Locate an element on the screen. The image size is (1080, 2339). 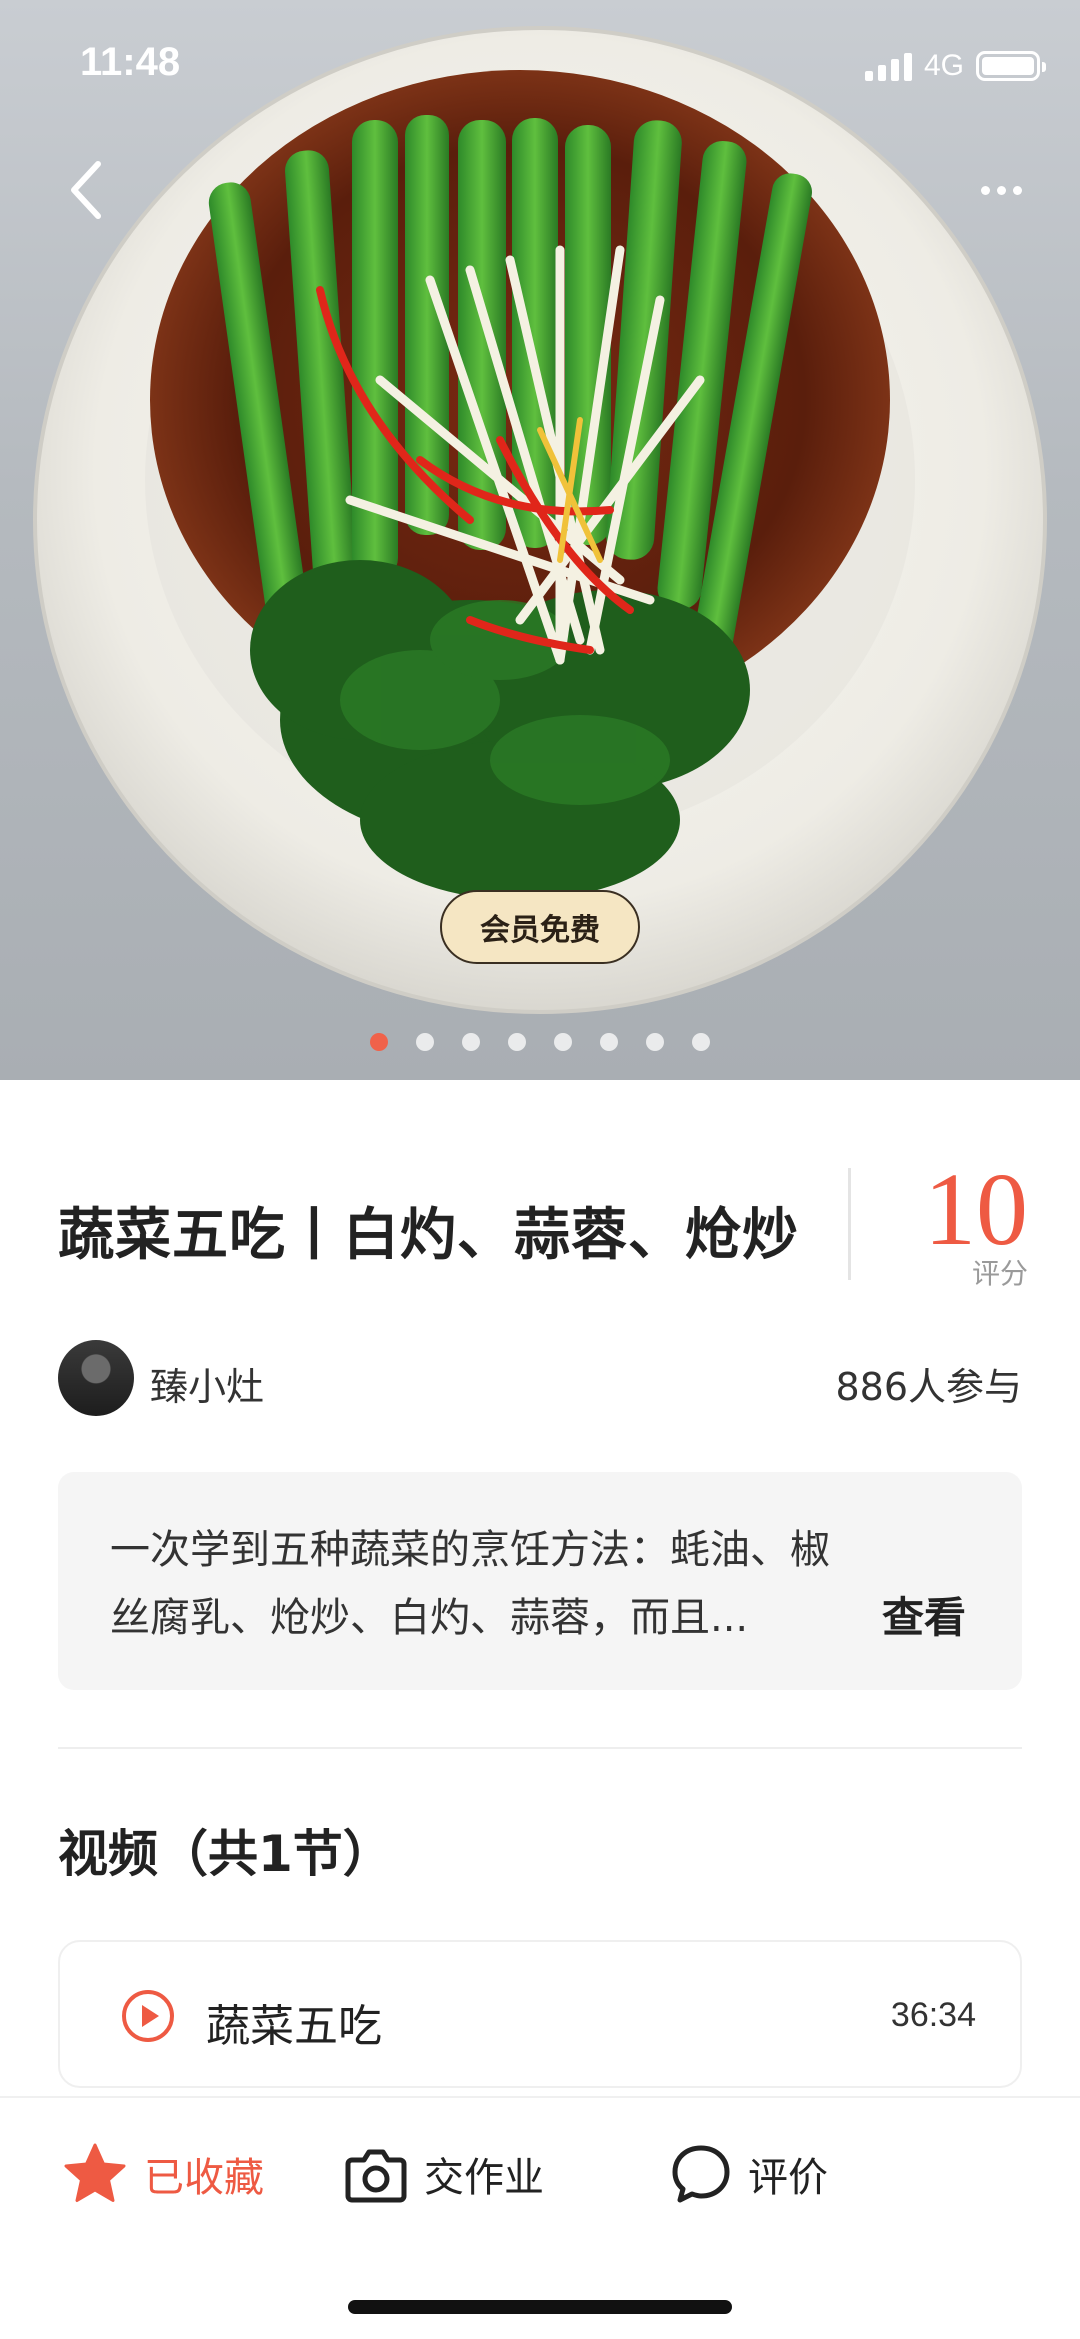
video-name: 蔬菜五吃 is located at coordinates (294, 2026).